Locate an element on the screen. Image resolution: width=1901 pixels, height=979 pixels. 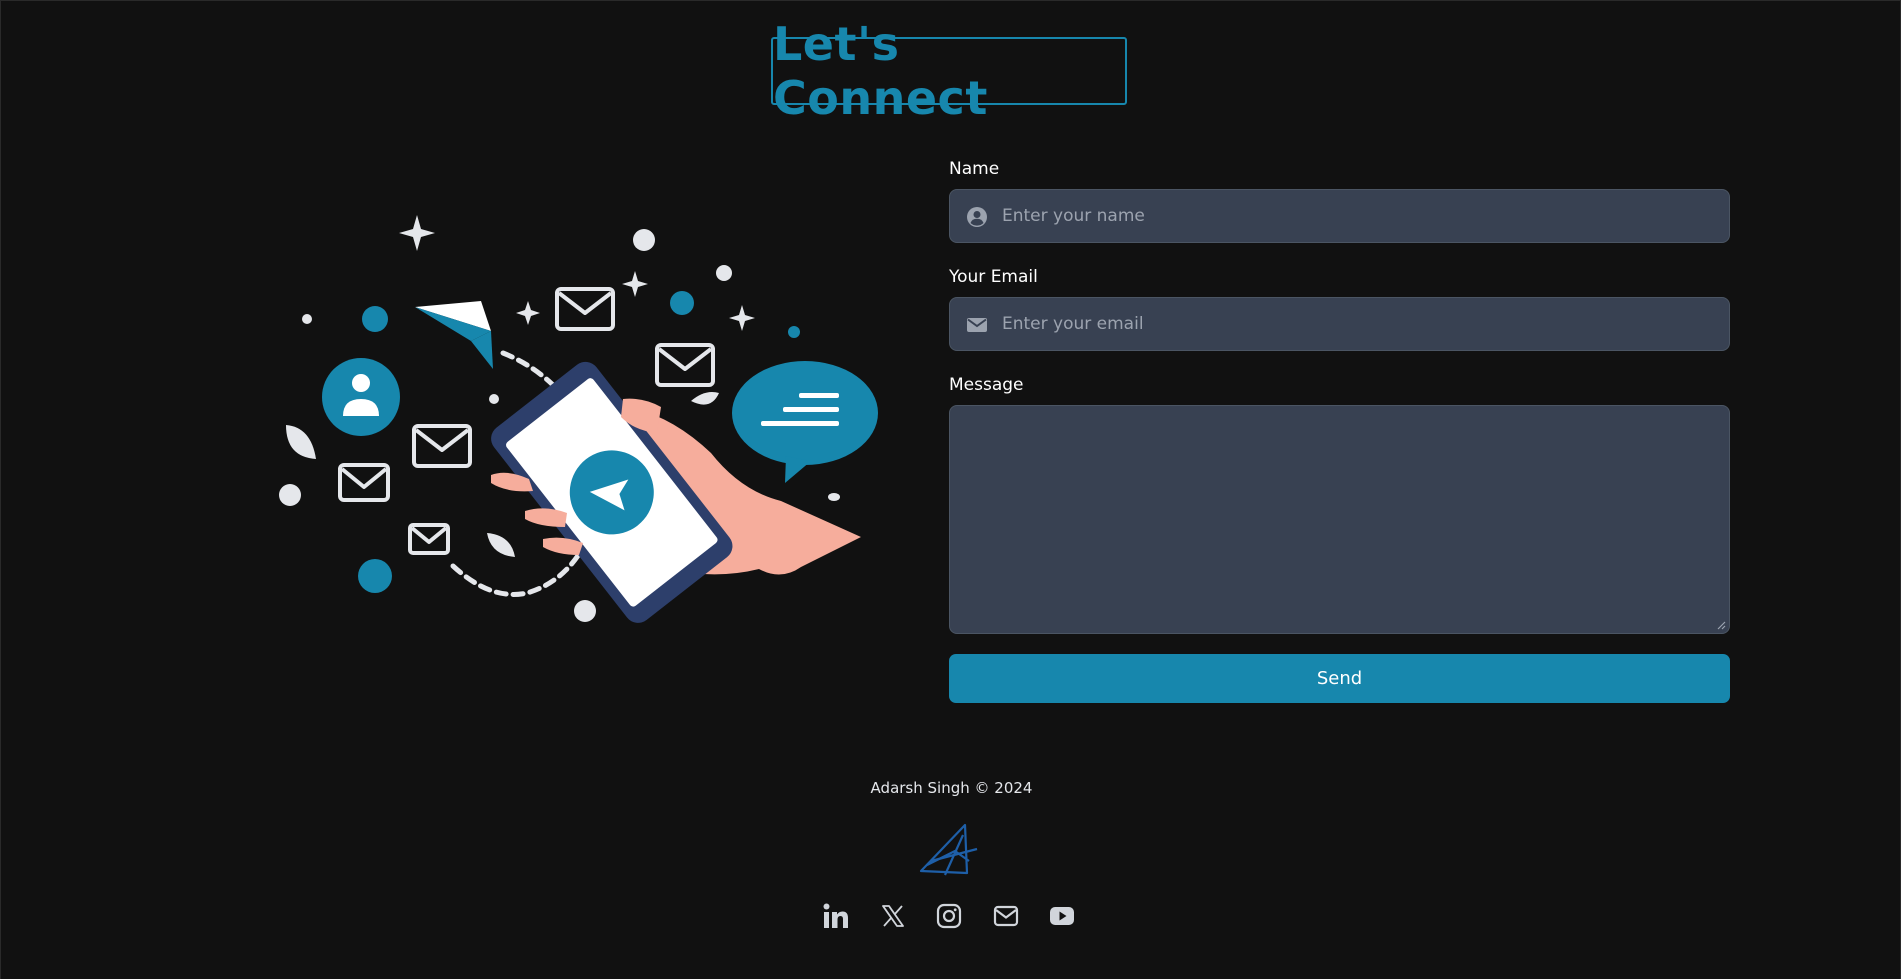
title-box: Let's Connect is located at coordinates (949, 71).